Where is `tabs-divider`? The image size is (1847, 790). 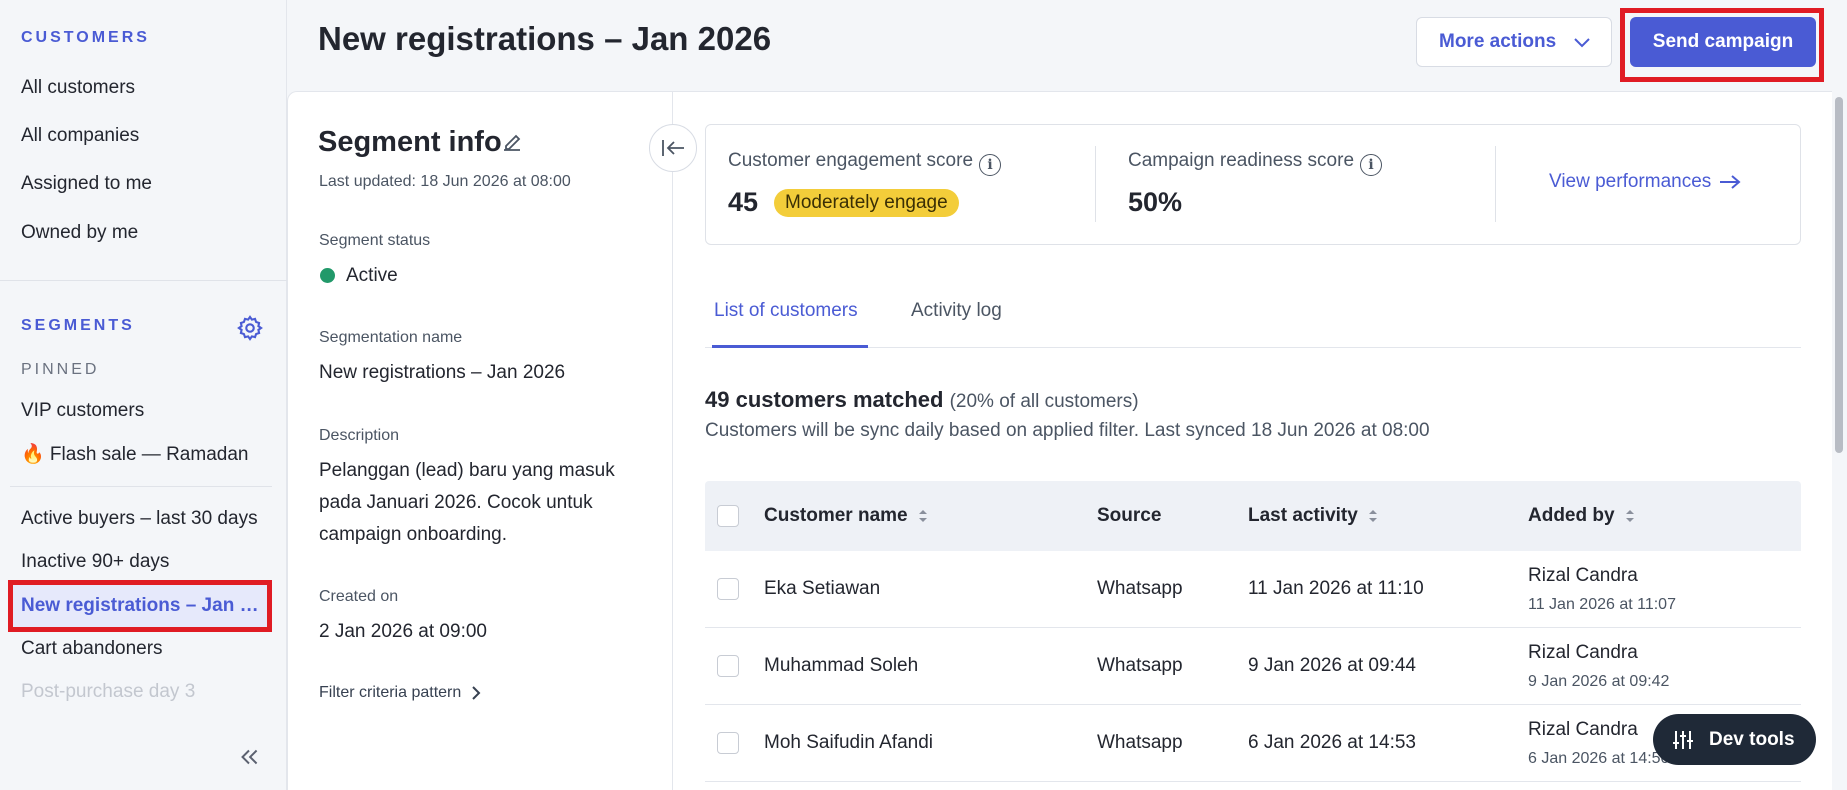
tabs-divider is located at coordinates (1253, 347).